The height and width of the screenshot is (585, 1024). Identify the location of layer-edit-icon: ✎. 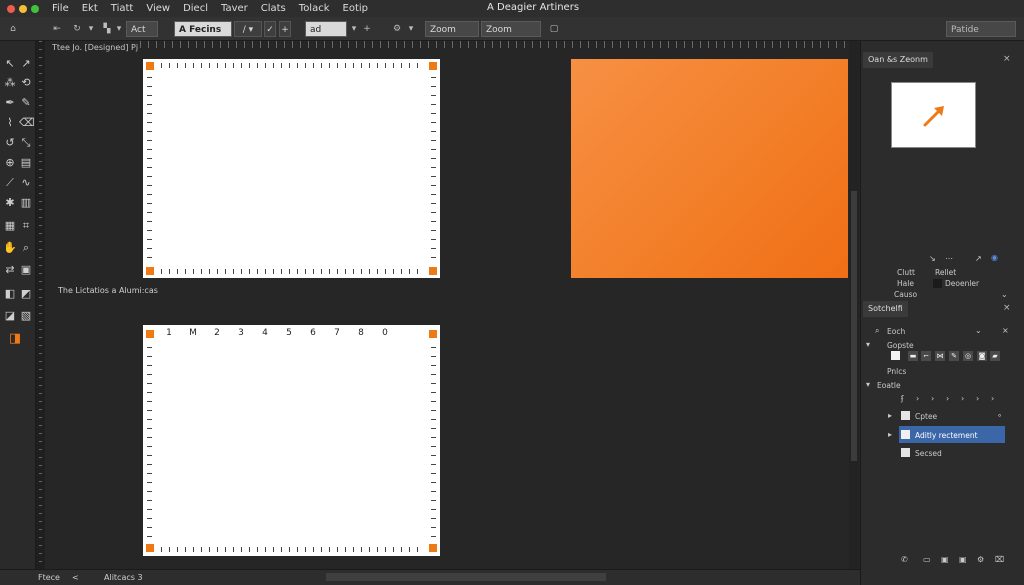
(954, 356).